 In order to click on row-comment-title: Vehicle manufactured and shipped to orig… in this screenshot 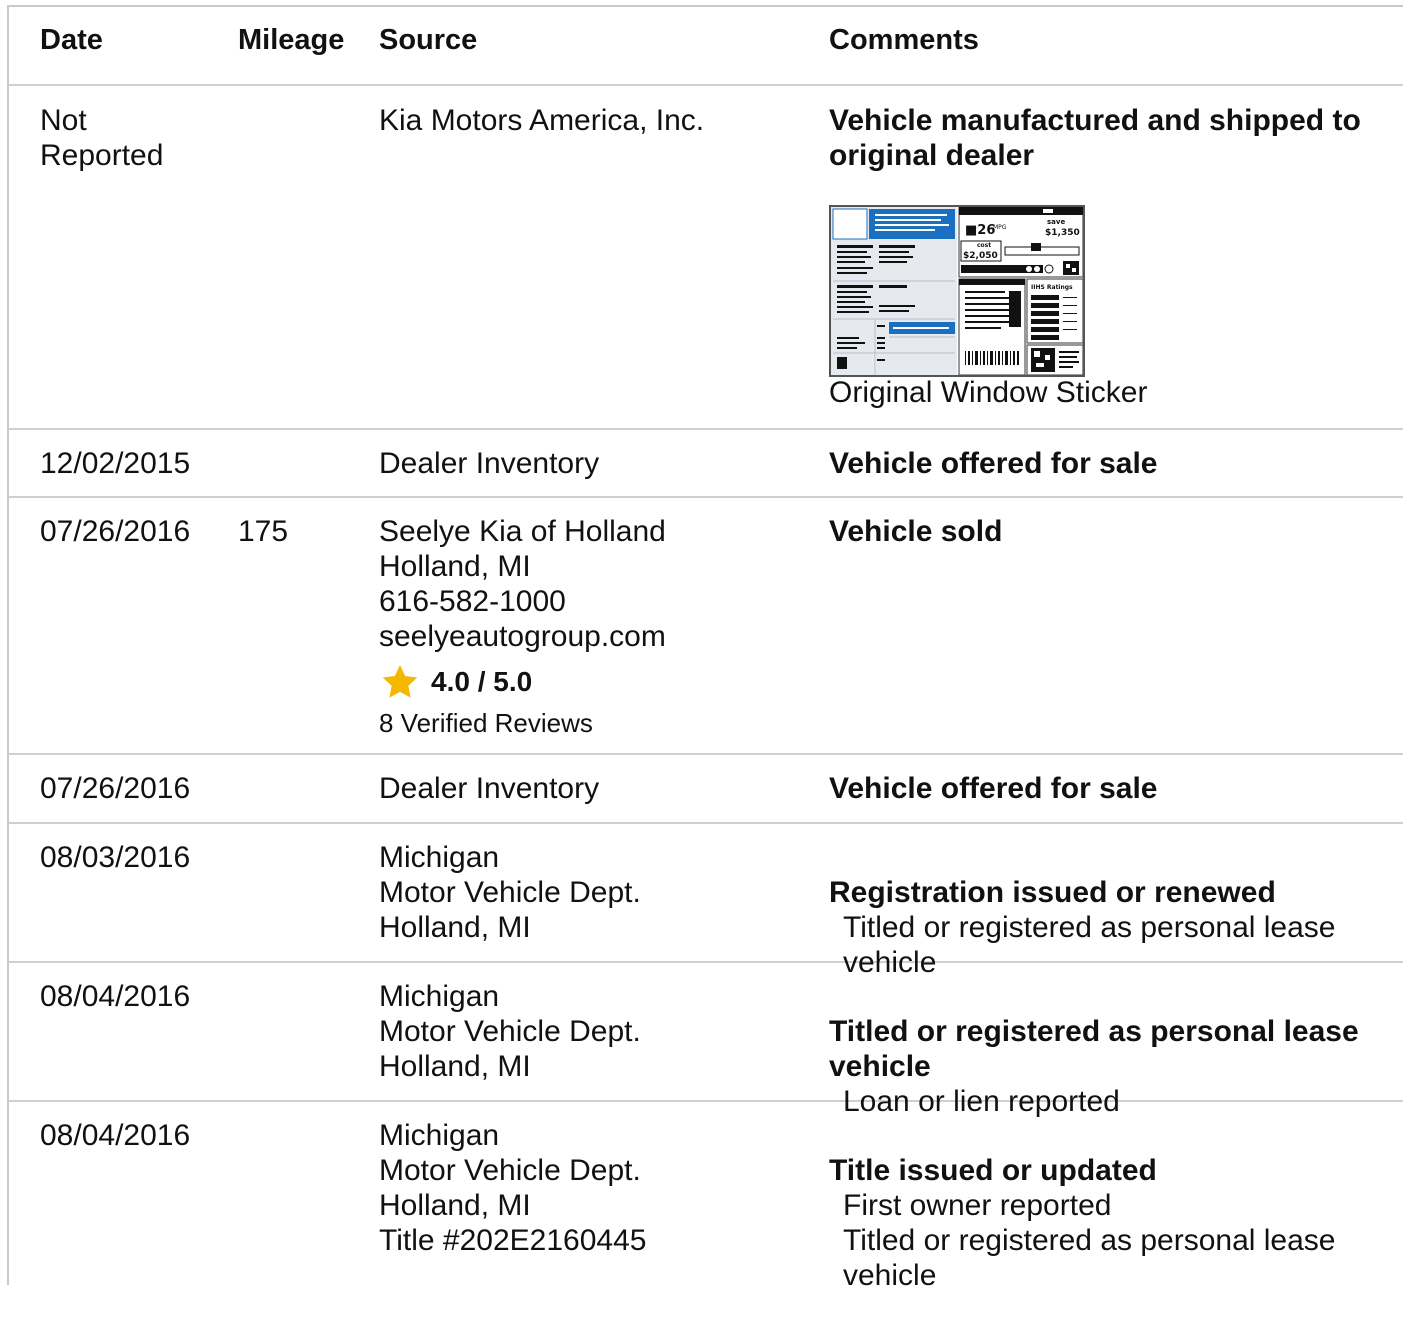, I will do `click(1095, 138)`.